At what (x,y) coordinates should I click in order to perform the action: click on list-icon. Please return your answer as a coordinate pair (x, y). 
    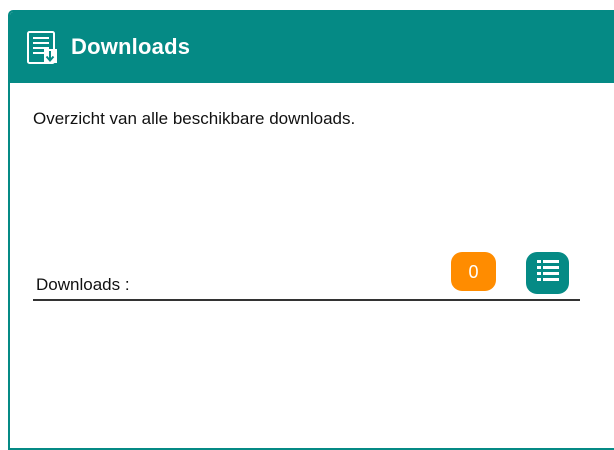
    Looking at the image, I should click on (548, 273).